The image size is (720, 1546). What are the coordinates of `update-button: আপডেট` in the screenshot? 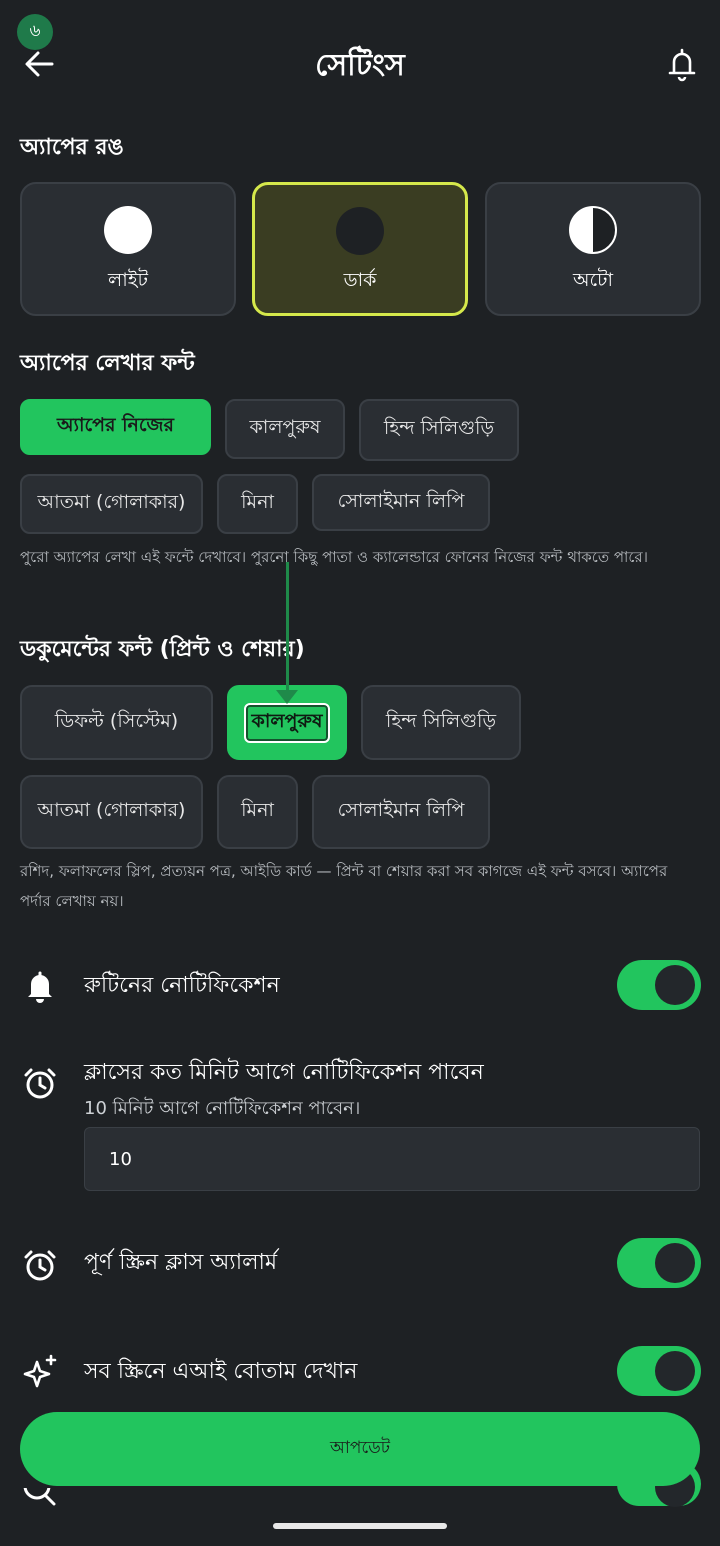 It's located at (360, 1449).